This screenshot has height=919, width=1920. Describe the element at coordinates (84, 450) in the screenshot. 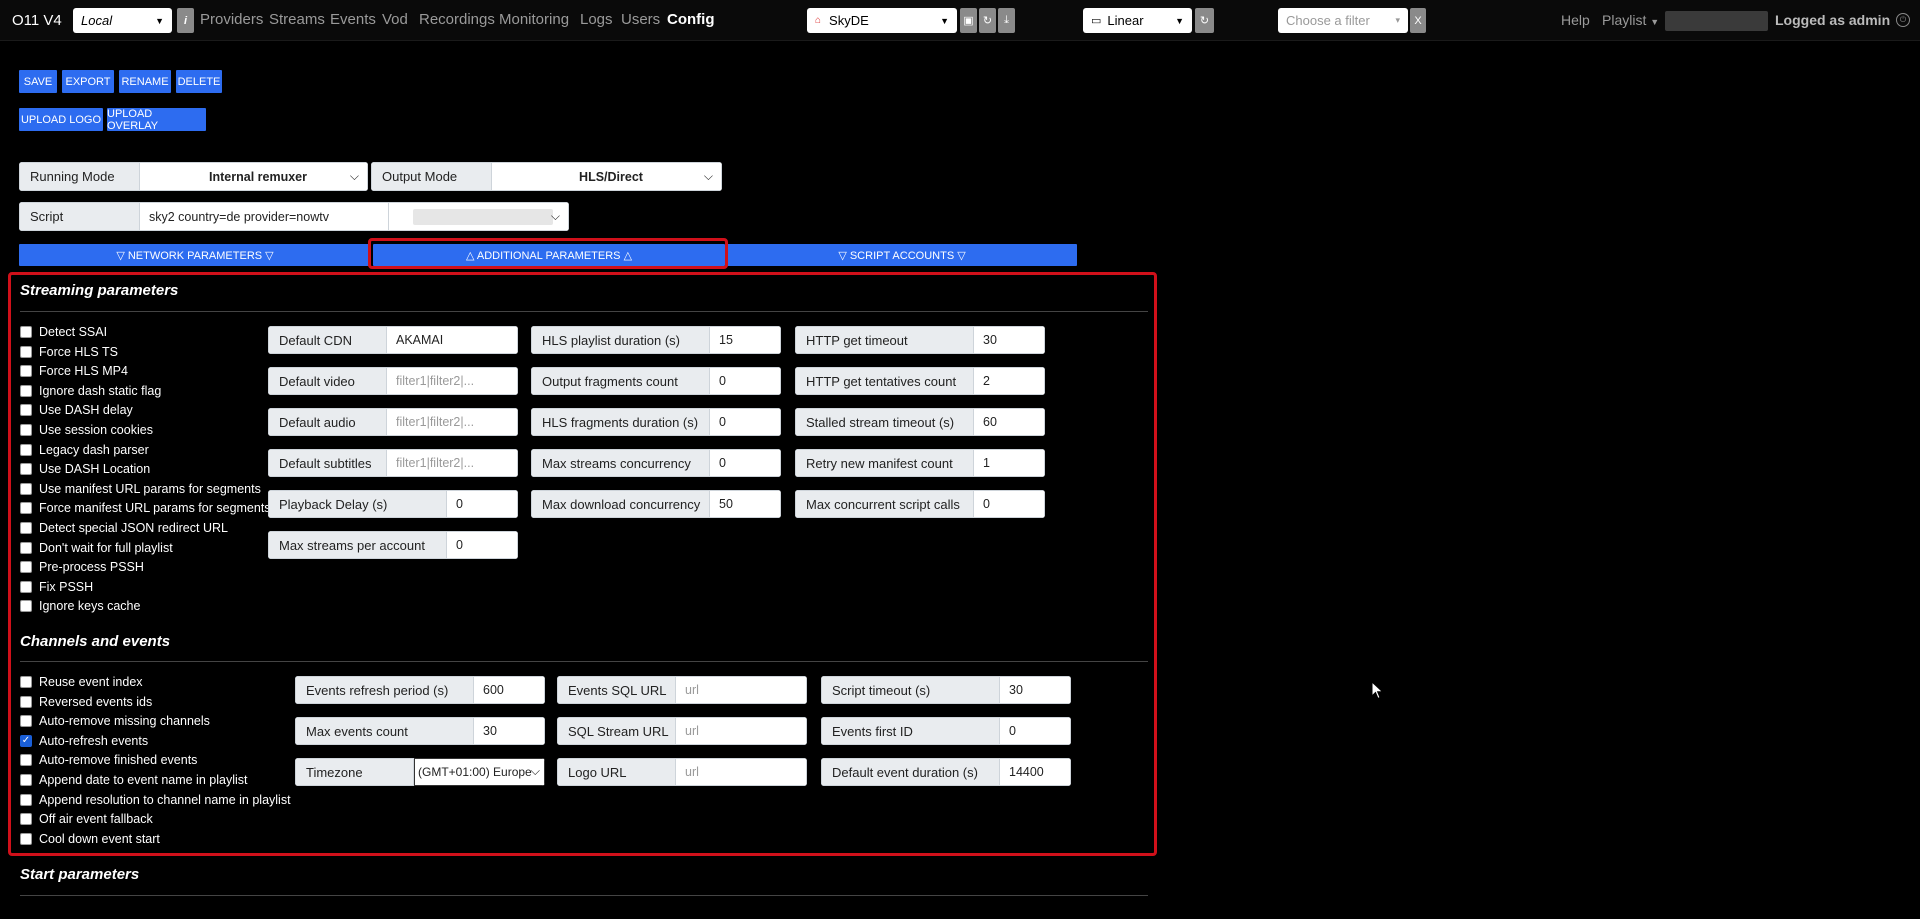

I see `checkbox-row: Legacy dash parser` at that location.